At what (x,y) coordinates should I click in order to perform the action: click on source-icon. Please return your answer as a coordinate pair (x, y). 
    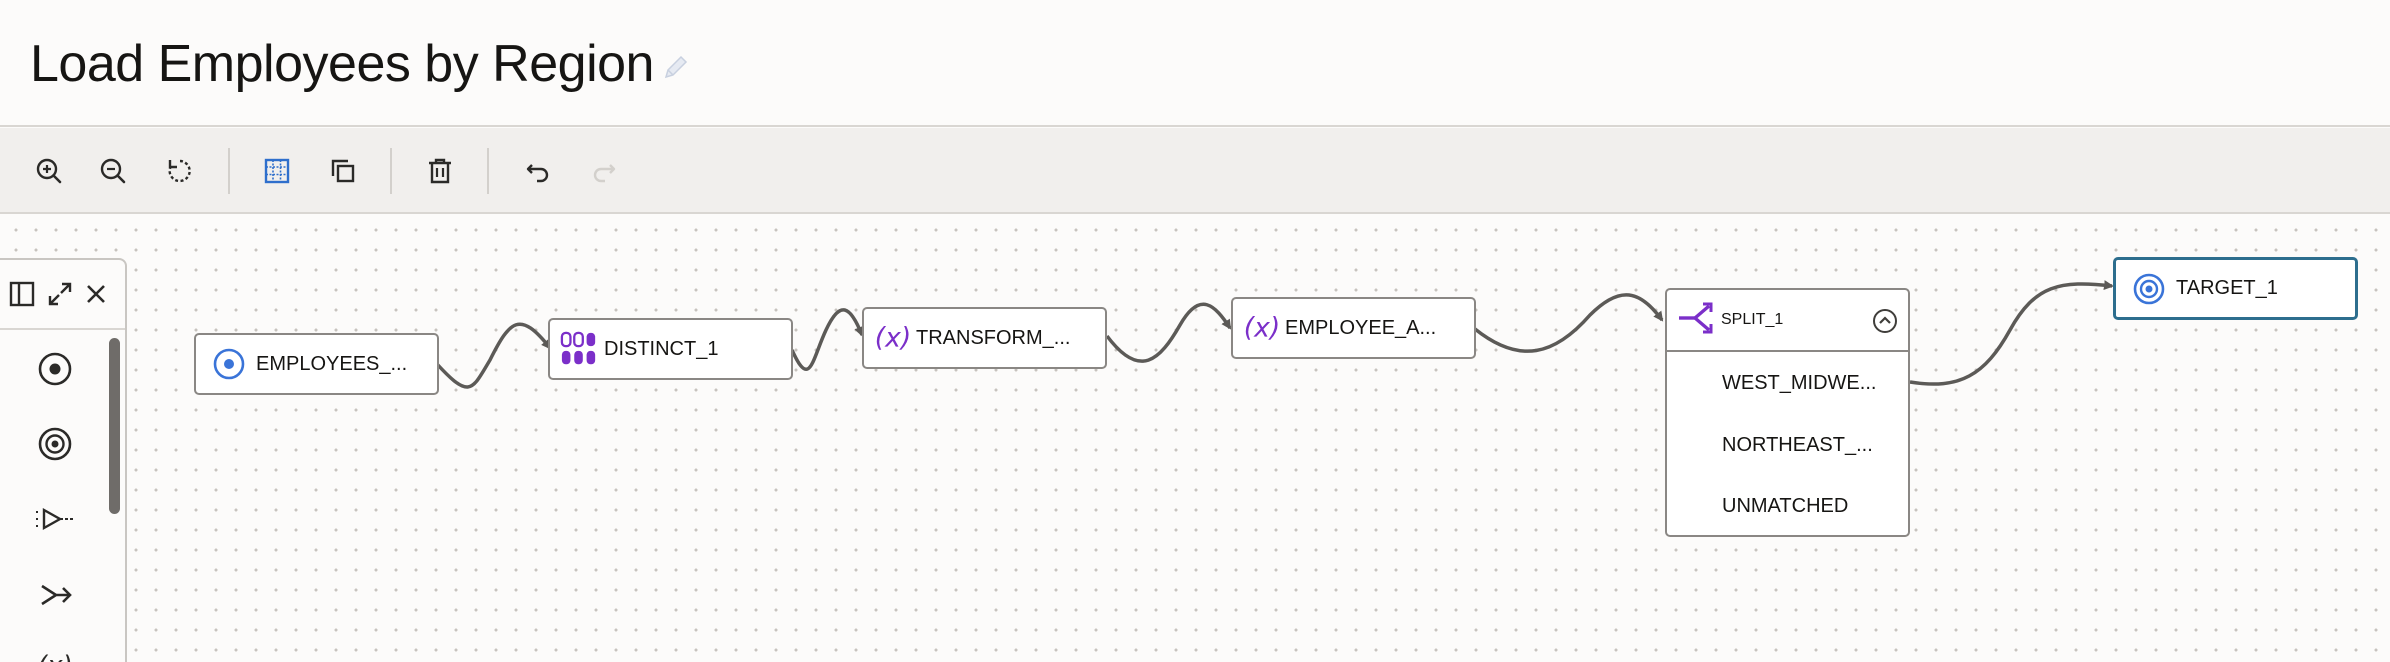
    Looking at the image, I should click on (229, 364).